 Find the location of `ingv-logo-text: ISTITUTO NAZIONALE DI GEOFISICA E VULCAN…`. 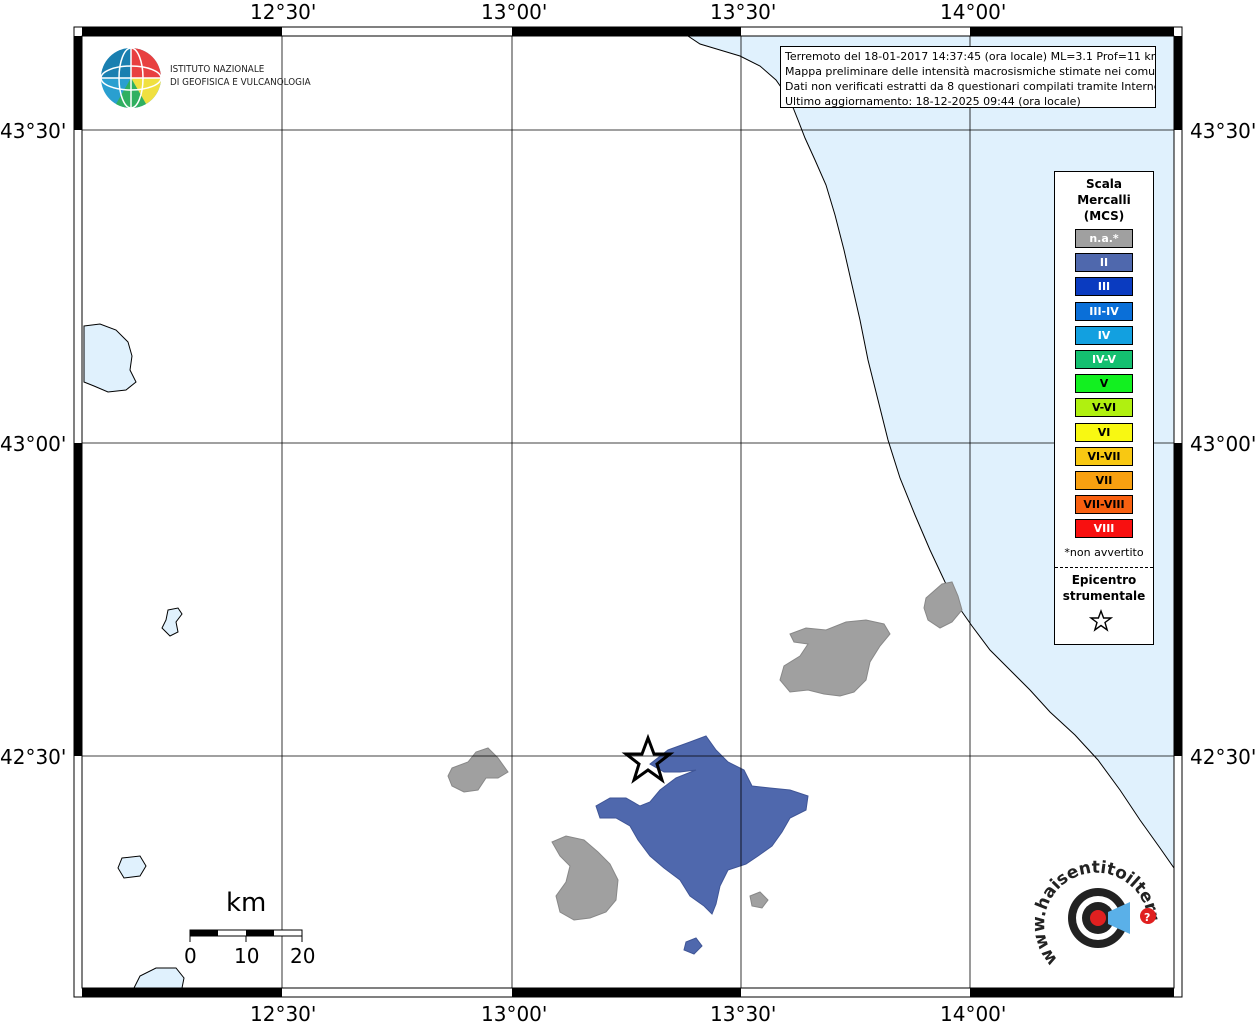

ingv-logo-text: ISTITUTO NAZIONALE DI GEOFISICA E VULCAN… is located at coordinates (240, 76).